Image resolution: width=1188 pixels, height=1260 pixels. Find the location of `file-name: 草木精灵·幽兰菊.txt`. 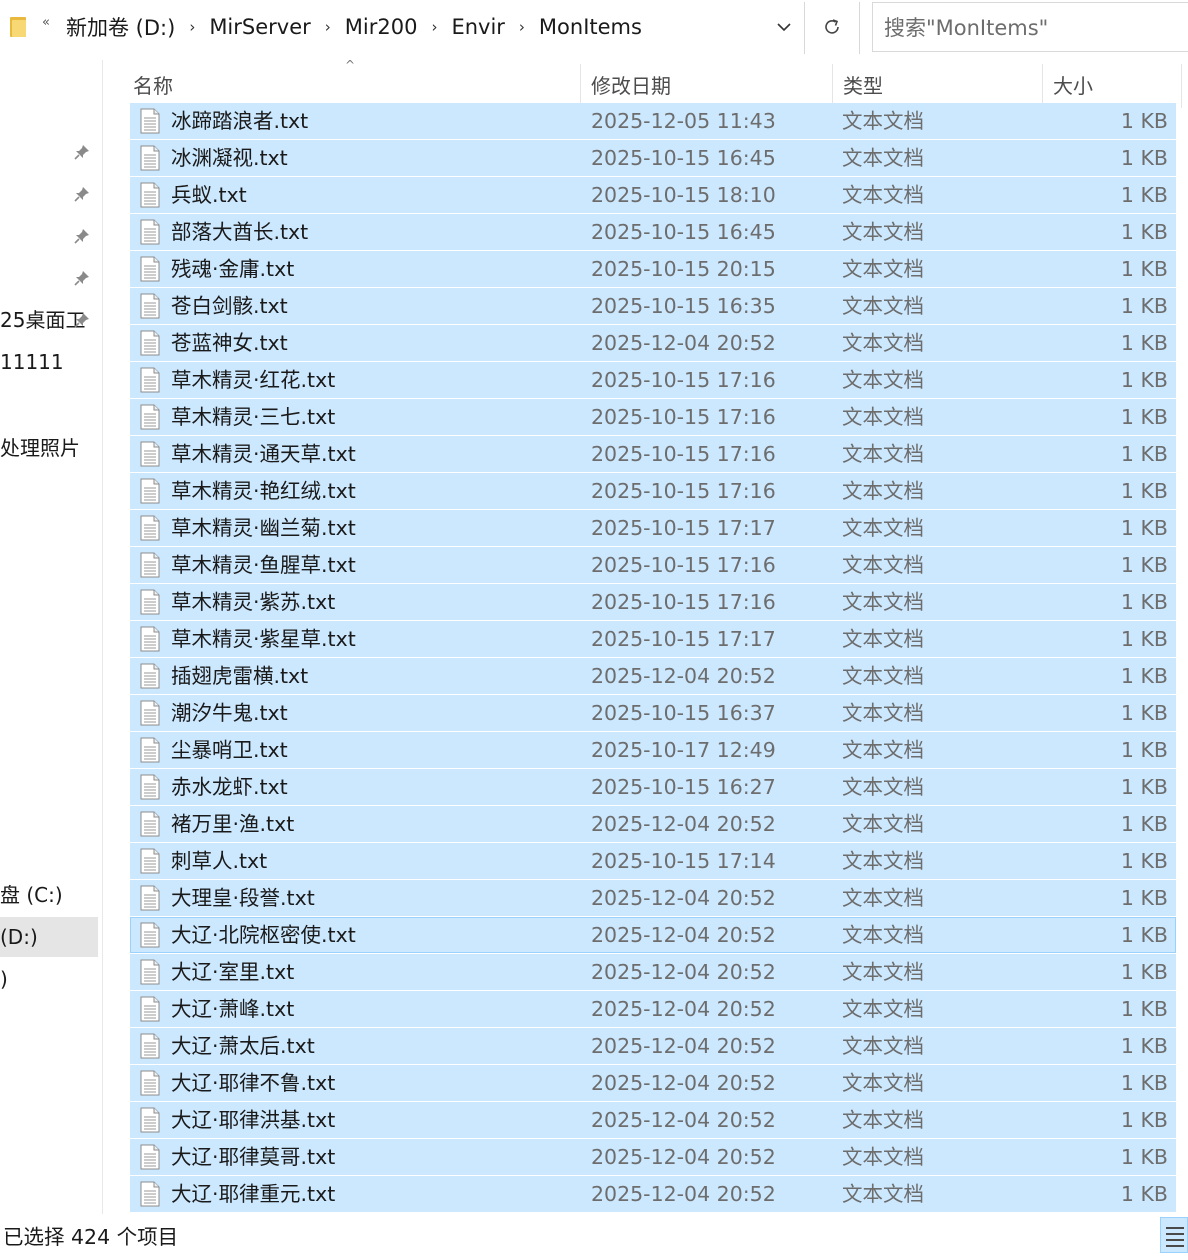

file-name: 草木精灵·幽兰菊.txt is located at coordinates (263, 528).